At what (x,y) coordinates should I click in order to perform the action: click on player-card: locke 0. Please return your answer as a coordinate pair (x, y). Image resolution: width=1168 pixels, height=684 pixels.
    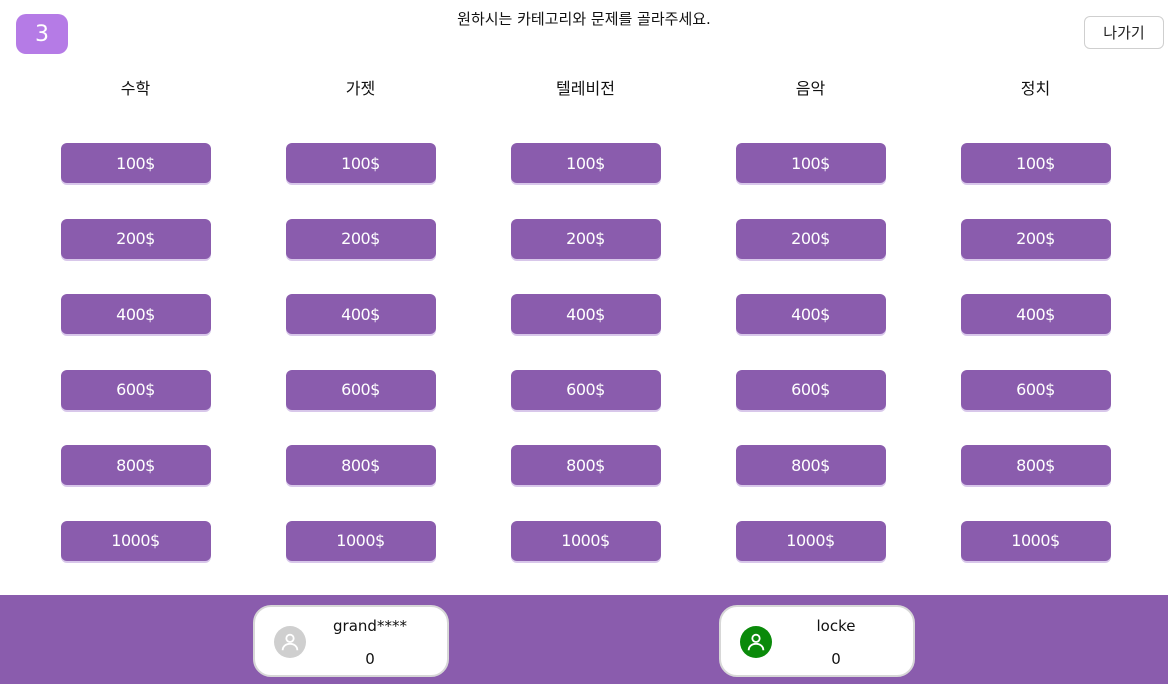
    Looking at the image, I should click on (817, 641).